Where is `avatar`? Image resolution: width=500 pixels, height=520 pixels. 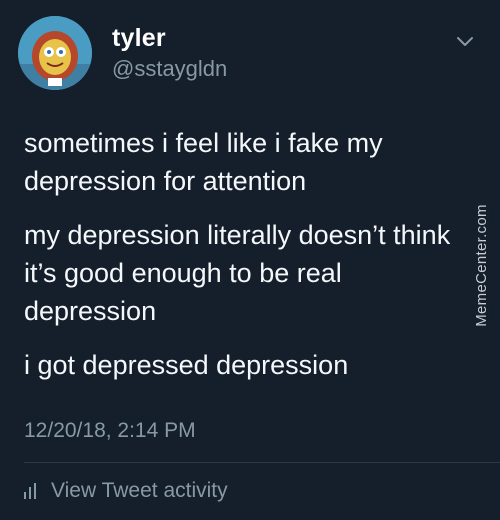
avatar is located at coordinates (55, 53).